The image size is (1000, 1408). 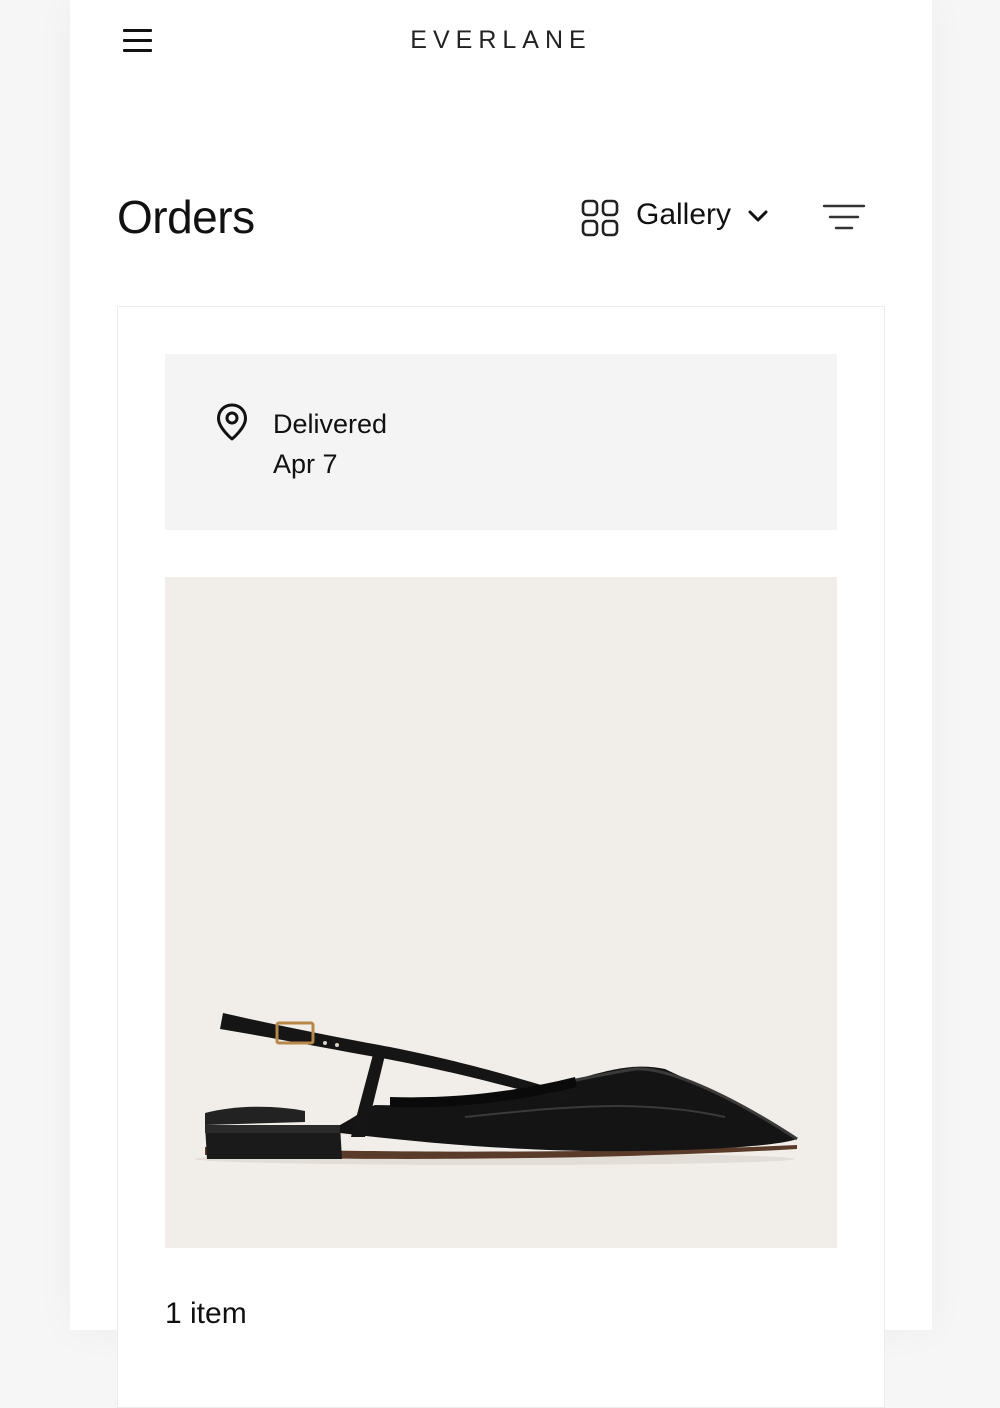 I want to click on chevron-down-icon, so click(x=758, y=216).